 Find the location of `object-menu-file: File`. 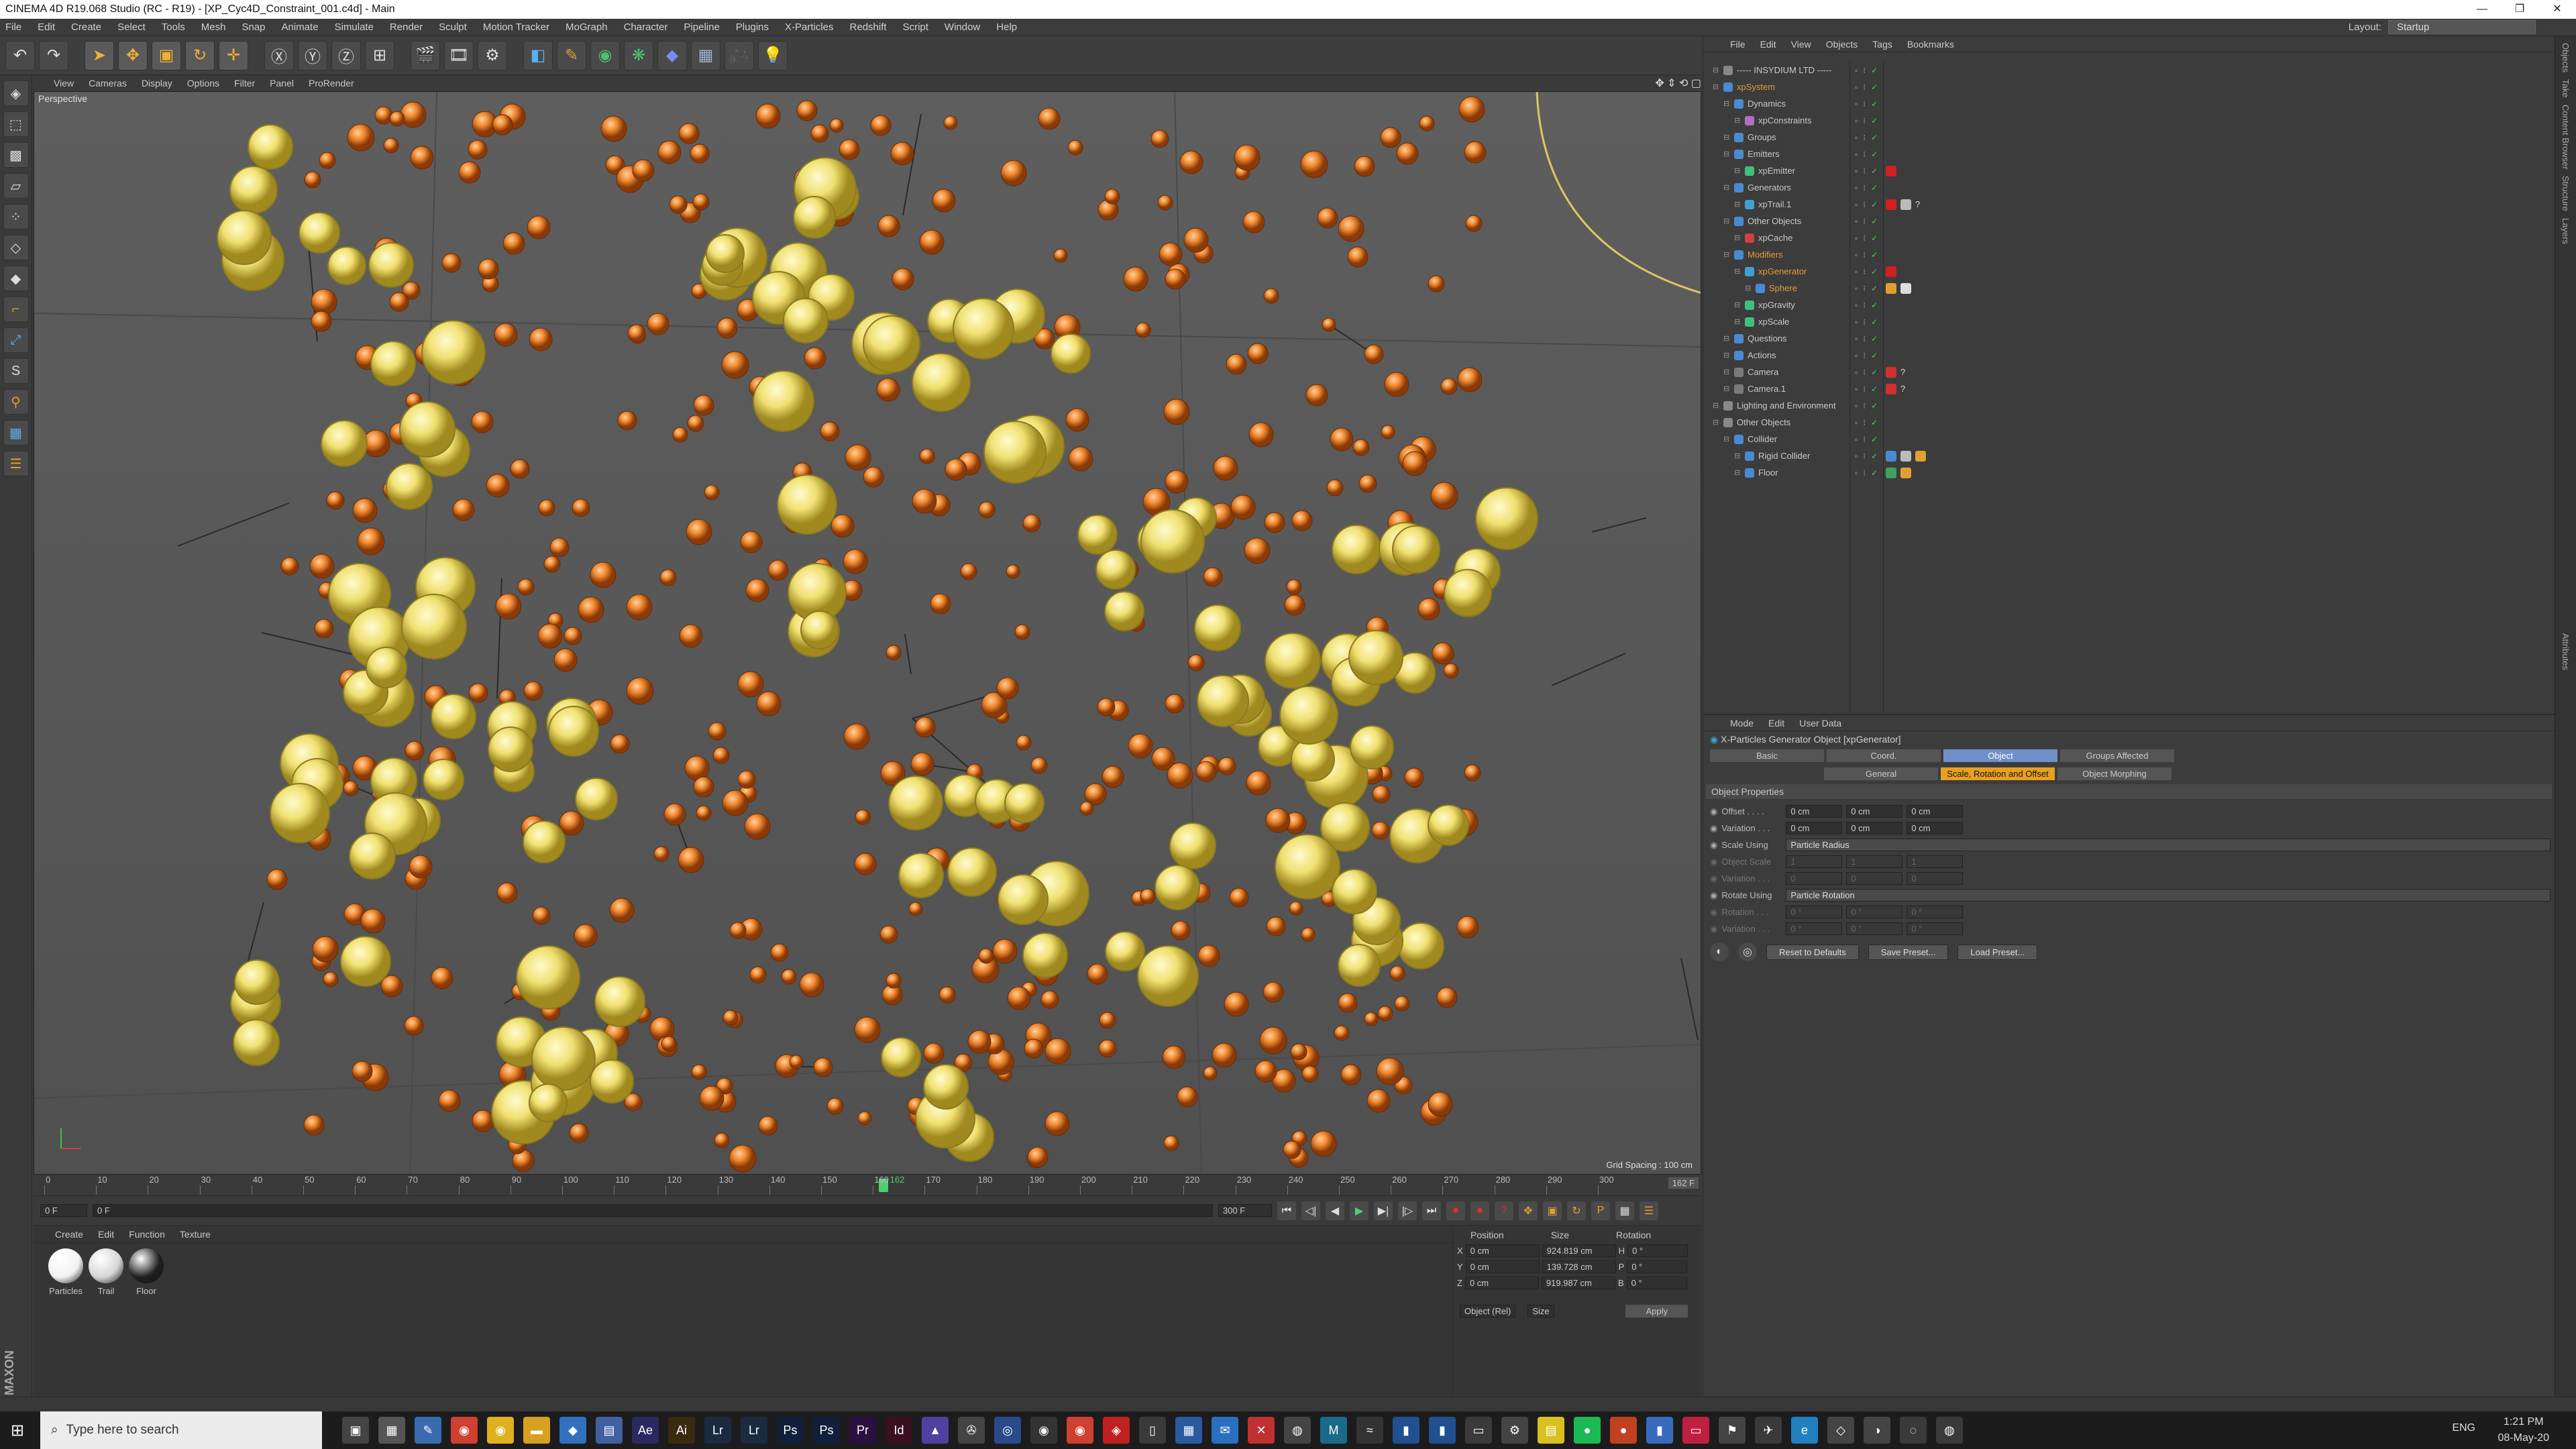

object-menu-file: File is located at coordinates (1738, 44).